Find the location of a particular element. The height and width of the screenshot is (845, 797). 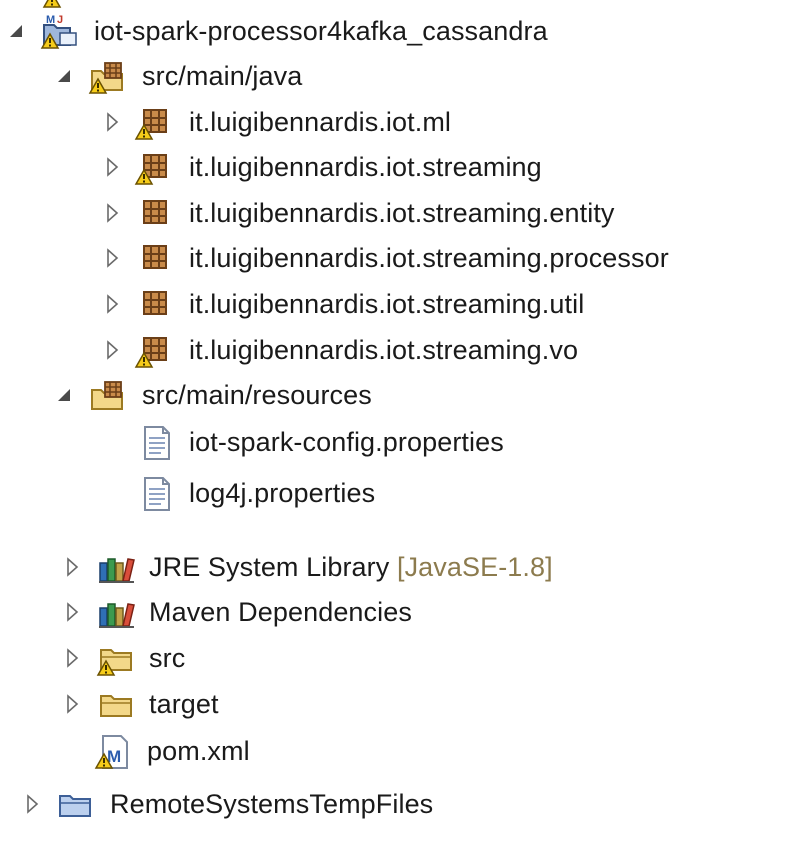

tree-item-file: iot-spark-config.properties is located at coordinates (398, 442).